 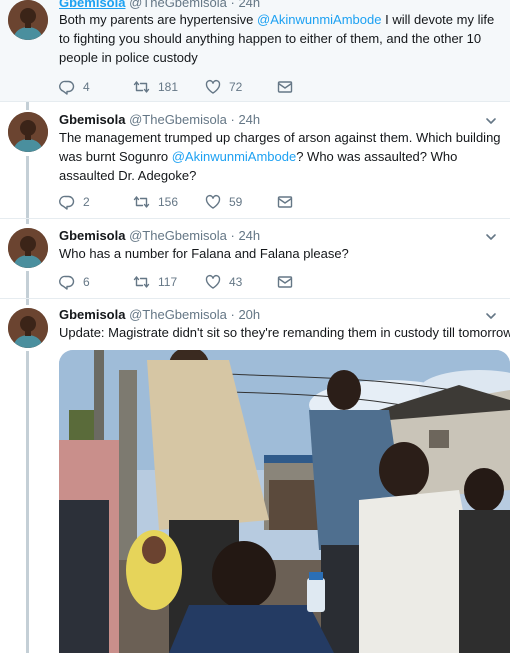 I want to click on reply-count: 4, so click(x=86, y=87).